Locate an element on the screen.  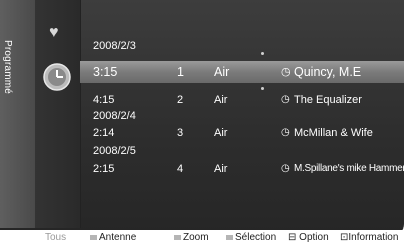
row-channel: 1 is located at coordinates (180, 72).